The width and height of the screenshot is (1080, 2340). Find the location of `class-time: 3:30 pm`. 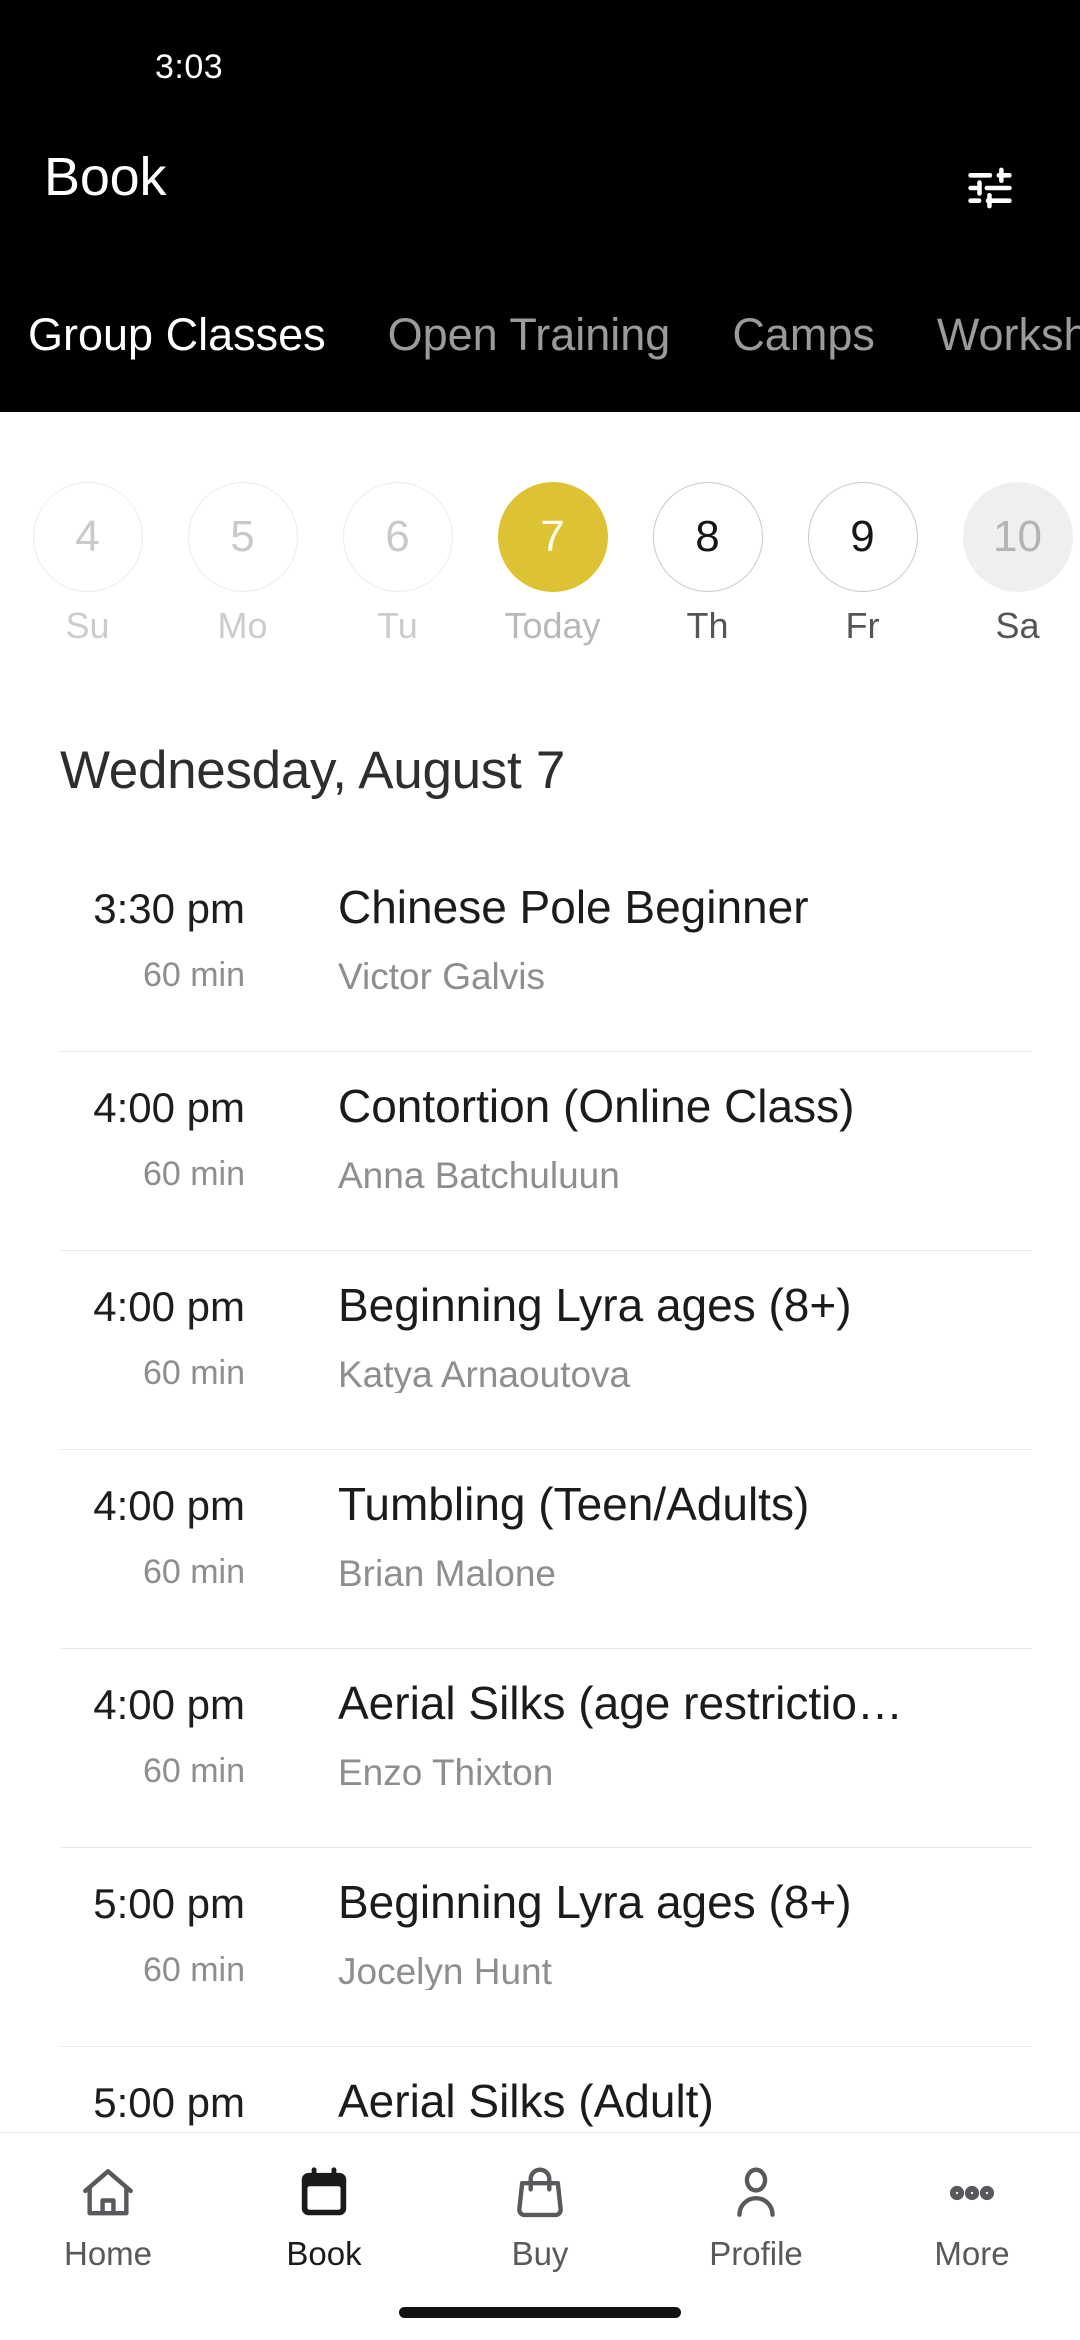

class-time: 3:30 pm is located at coordinates (169, 908).